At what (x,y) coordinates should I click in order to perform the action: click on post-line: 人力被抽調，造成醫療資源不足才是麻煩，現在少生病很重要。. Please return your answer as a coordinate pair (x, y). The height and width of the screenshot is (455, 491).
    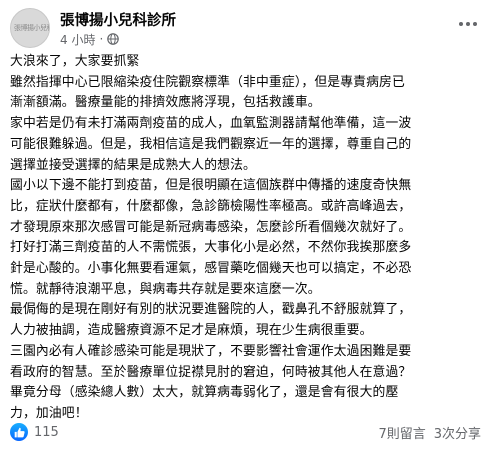
    Looking at the image, I should click on (191, 331).